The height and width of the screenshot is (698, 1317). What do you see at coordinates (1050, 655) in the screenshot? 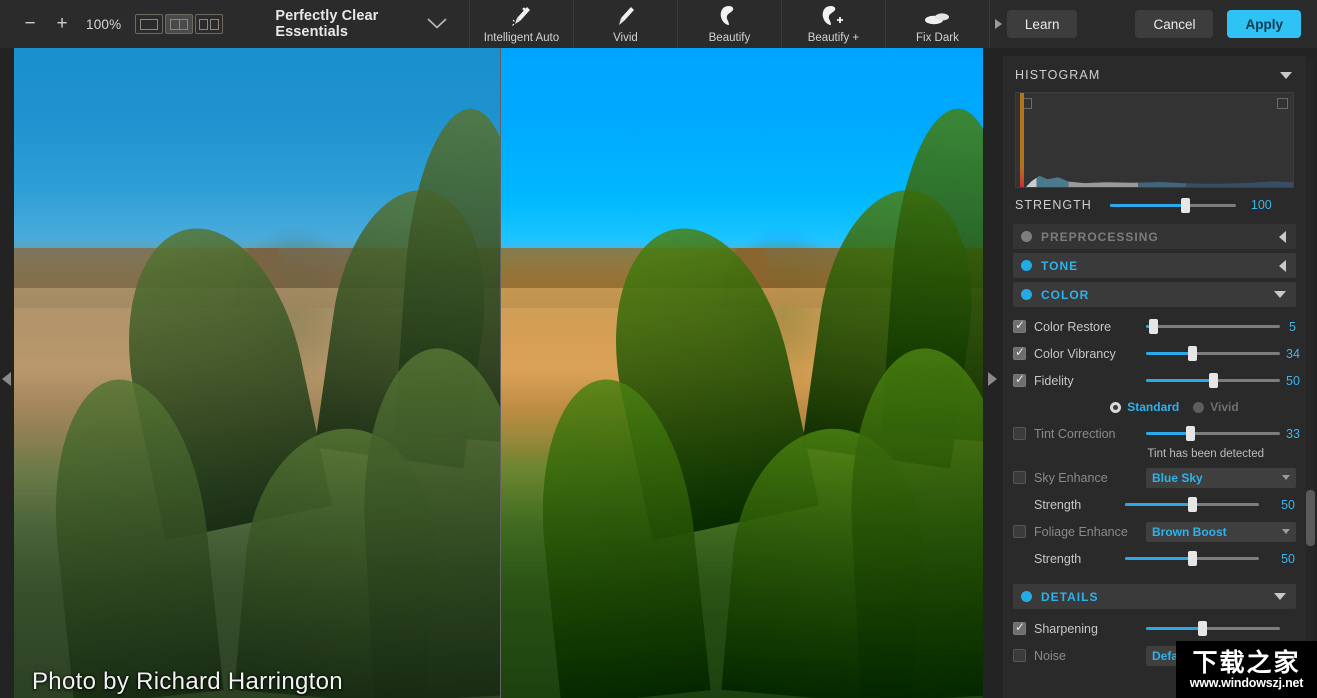
I see `noise-label: Noise` at bounding box center [1050, 655].